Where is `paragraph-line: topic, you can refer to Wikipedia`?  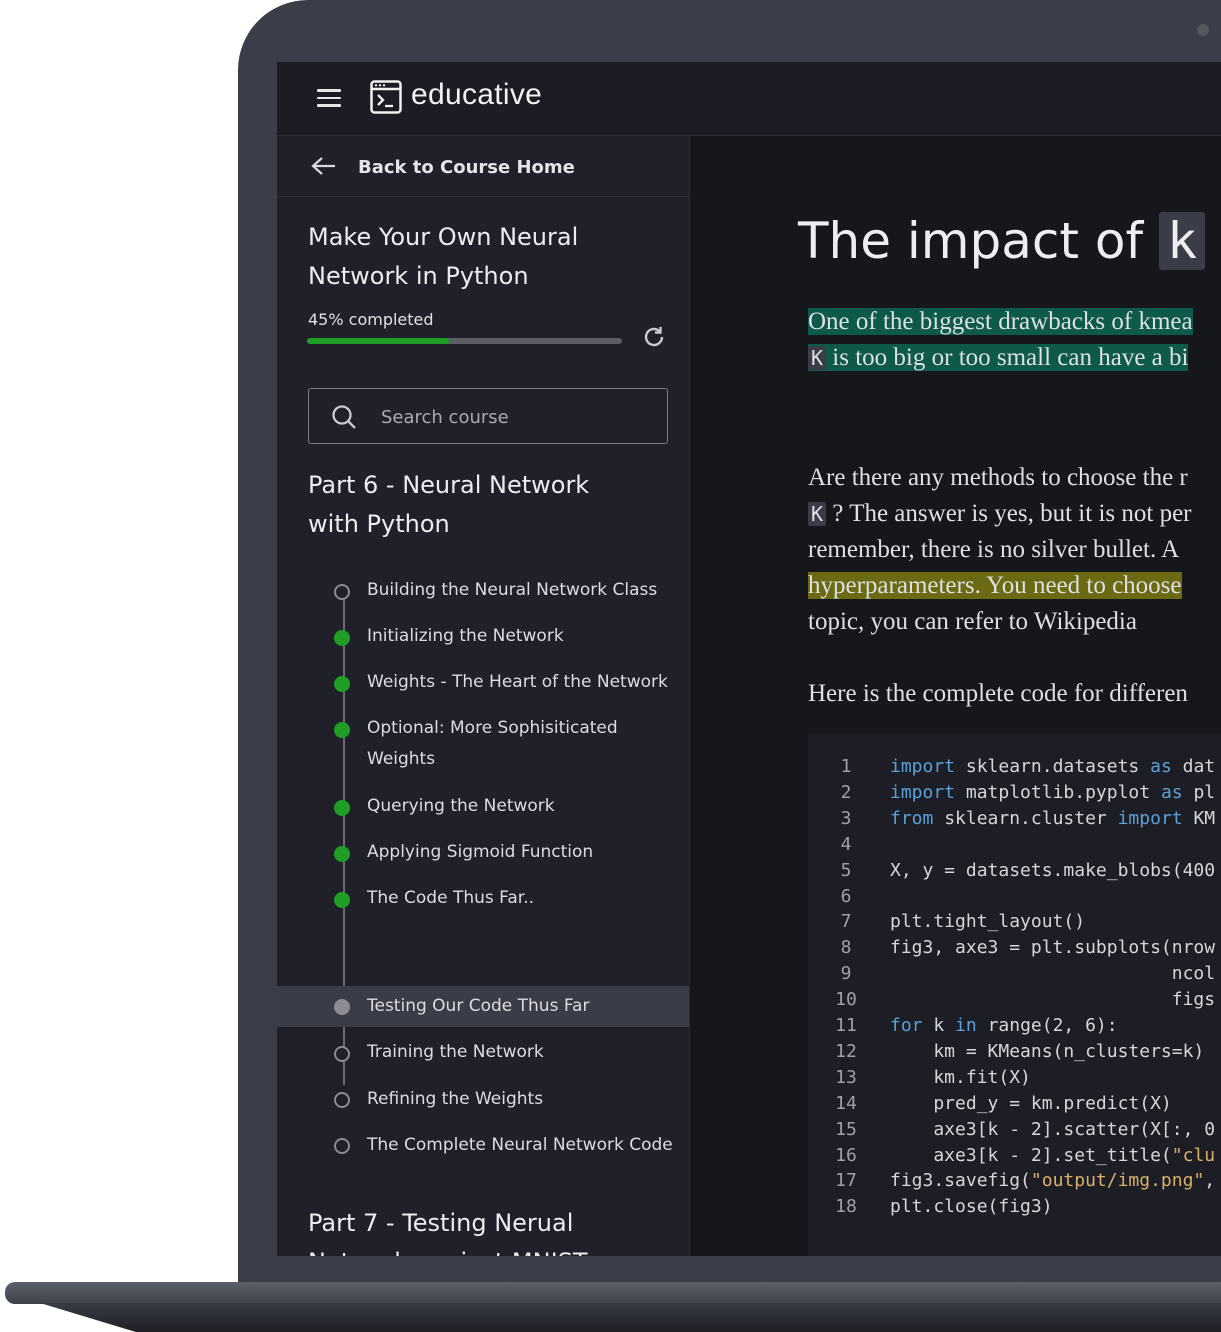 paragraph-line: topic, you can refer to Wikipedia is located at coordinates (972, 621).